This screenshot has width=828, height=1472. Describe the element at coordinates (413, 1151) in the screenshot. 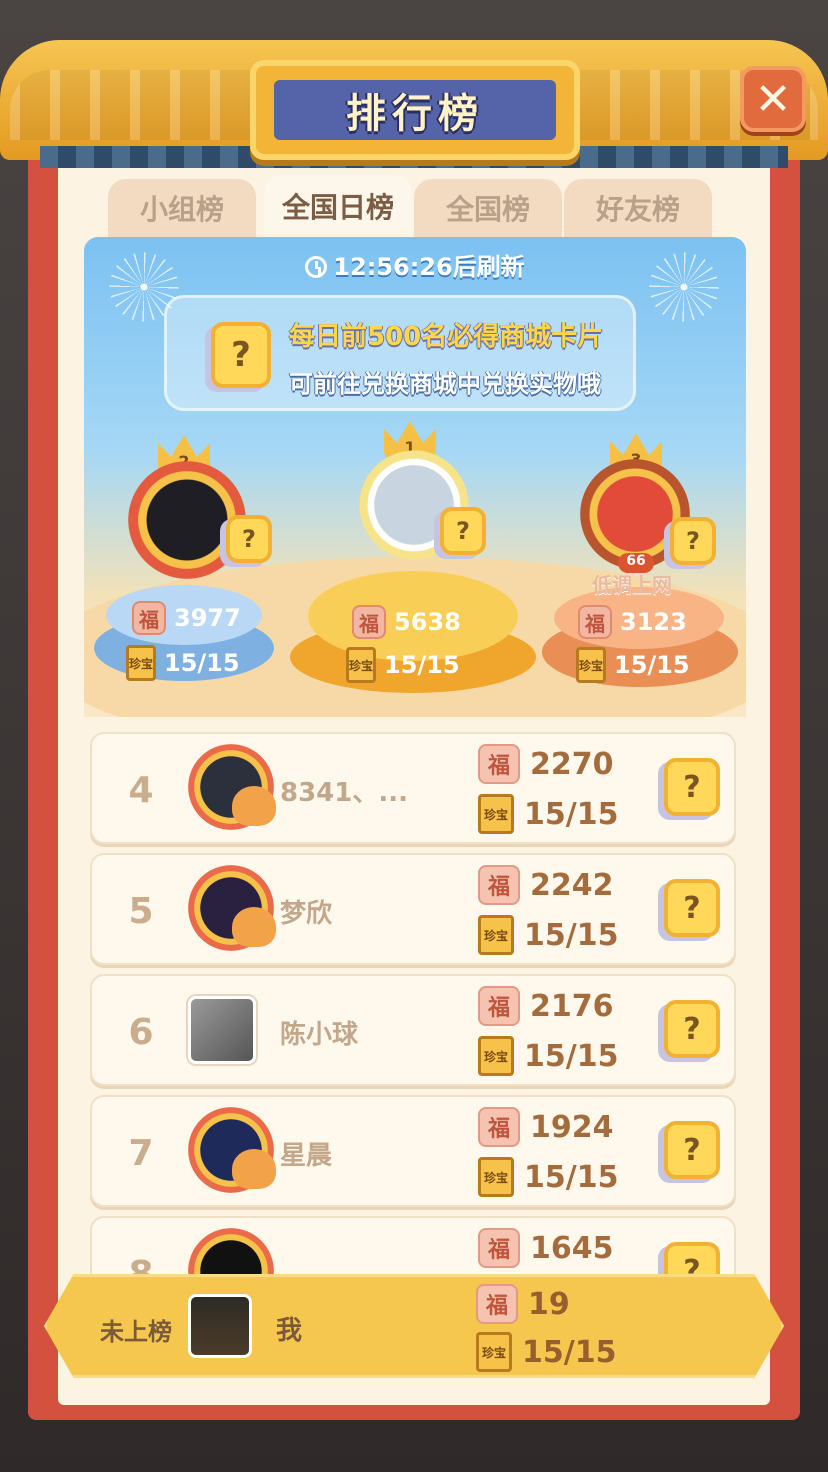

I see `rank-row: 7 星晨 福 1924 珍宝 15/15 ?` at that location.